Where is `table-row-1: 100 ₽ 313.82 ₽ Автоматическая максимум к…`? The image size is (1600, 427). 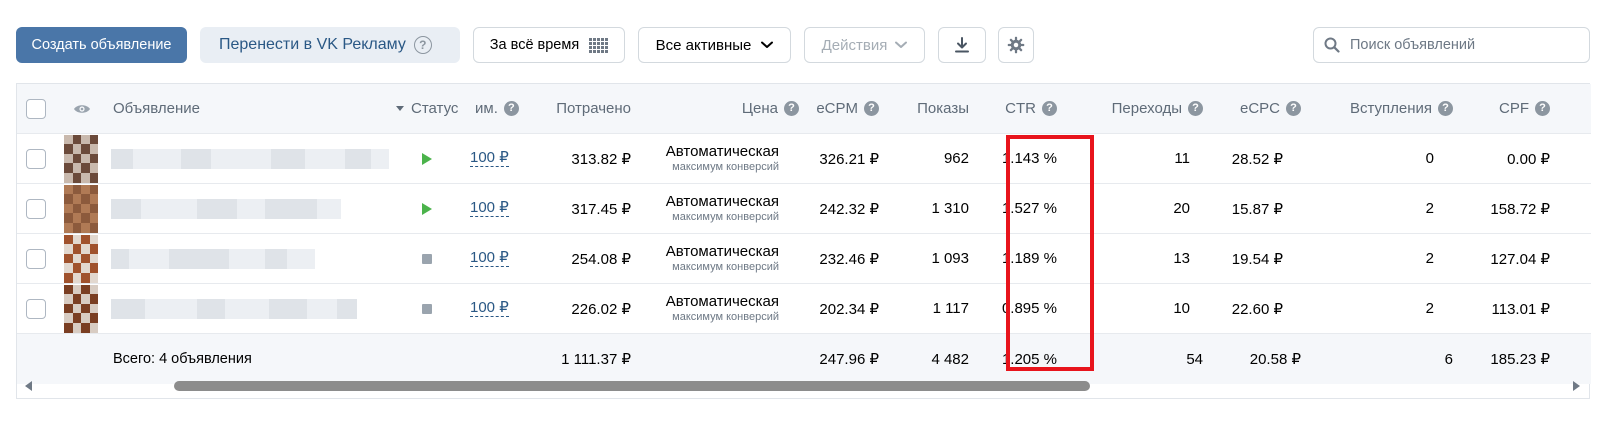 table-row-1: 100 ₽ 313.82 ₽ Автоматическая максимум к… is located at coordinates (804, 159).